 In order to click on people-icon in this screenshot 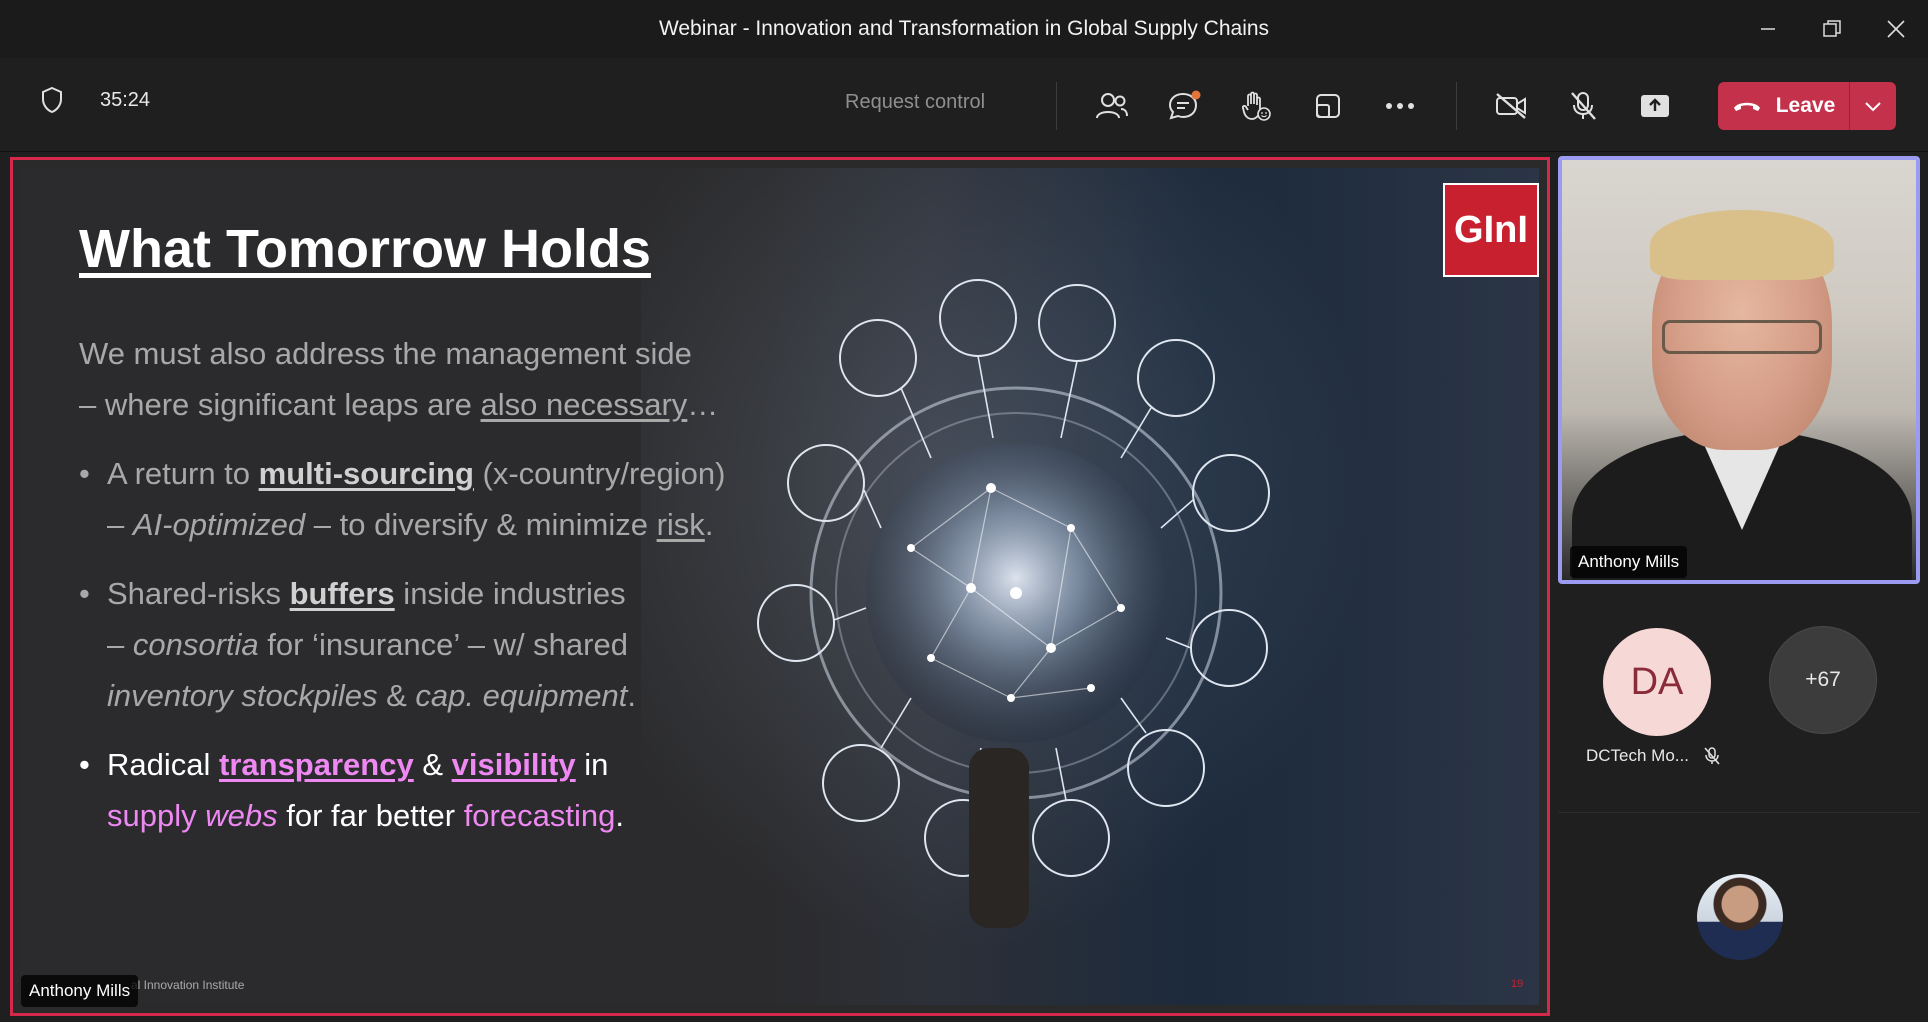, I will do `click(1112, 106)`.